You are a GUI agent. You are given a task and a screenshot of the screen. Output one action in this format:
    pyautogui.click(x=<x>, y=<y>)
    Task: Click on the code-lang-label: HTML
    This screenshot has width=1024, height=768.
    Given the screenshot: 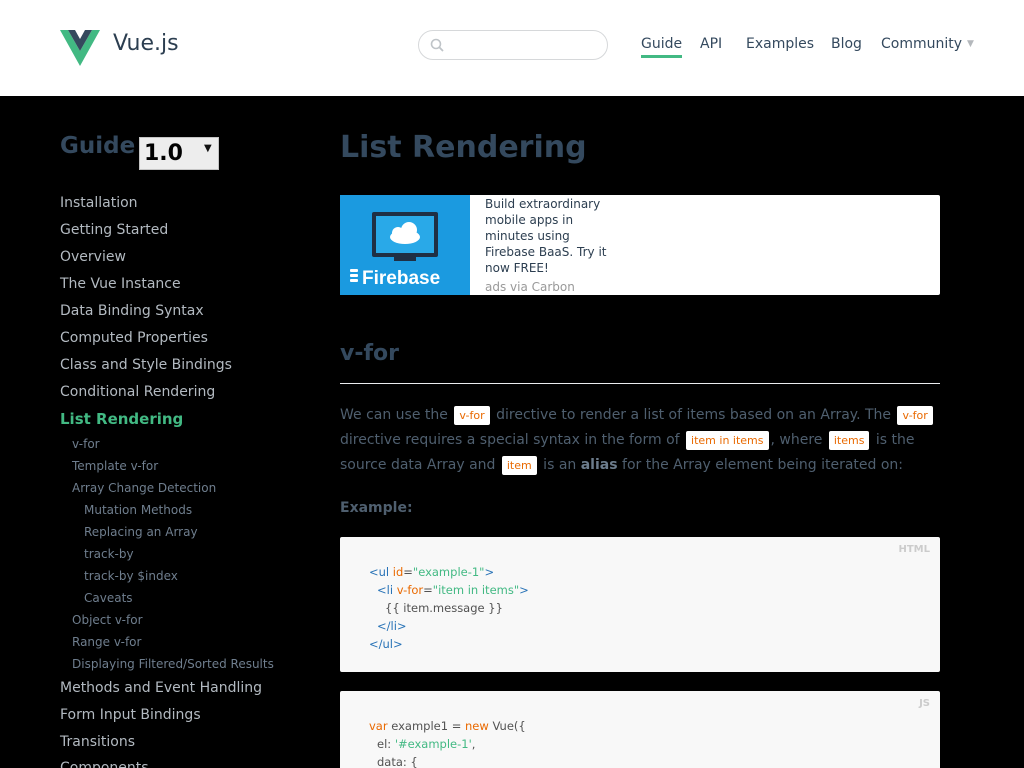 What is the action you would take?
    pyautogui.click(x=914, y=549)
    